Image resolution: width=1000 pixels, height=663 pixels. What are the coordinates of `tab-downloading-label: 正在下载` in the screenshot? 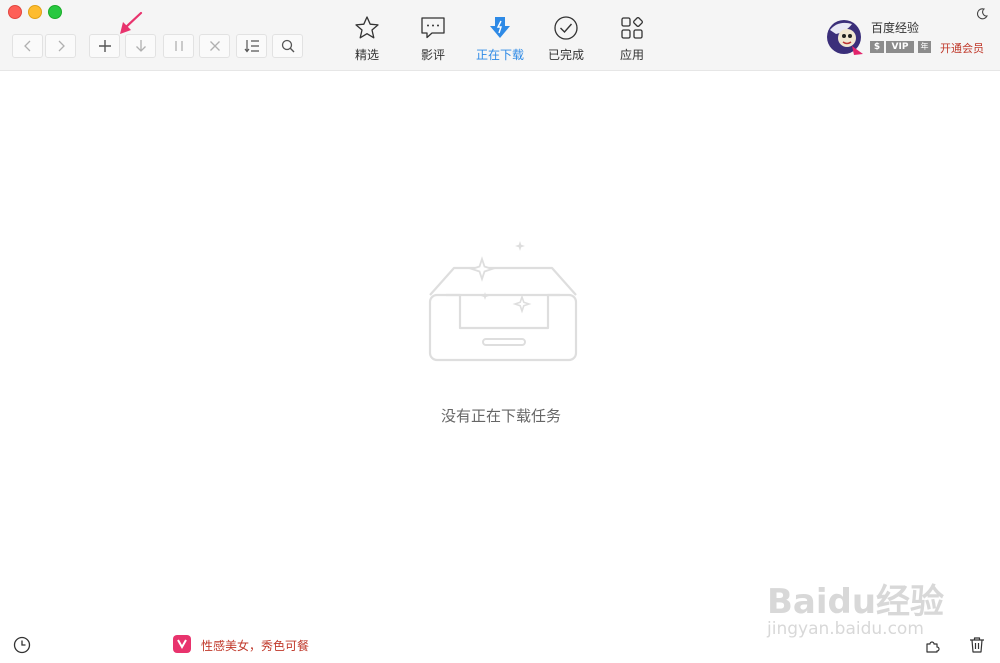 It's located at (499, 55).